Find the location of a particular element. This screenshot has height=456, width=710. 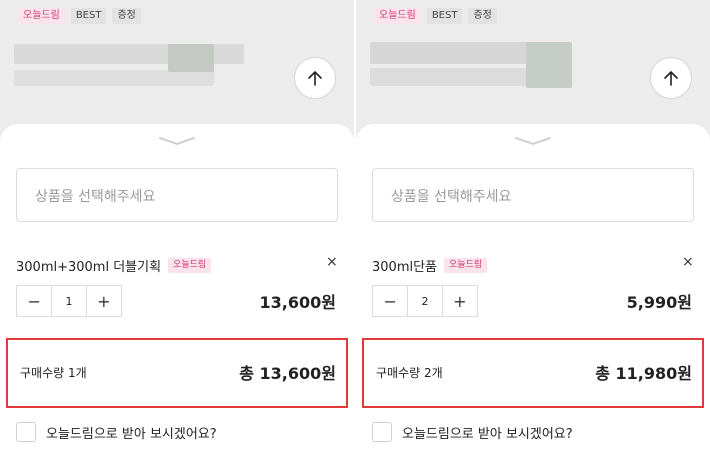

option-name: 300ml단품 is located at coordinates (405, 267).